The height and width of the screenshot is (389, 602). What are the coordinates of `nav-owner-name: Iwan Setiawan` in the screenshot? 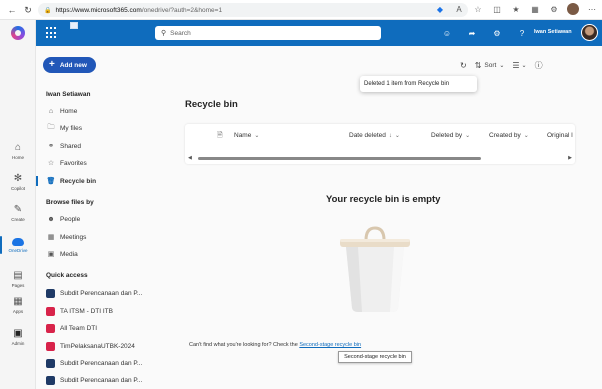 It's located at (68, 94).